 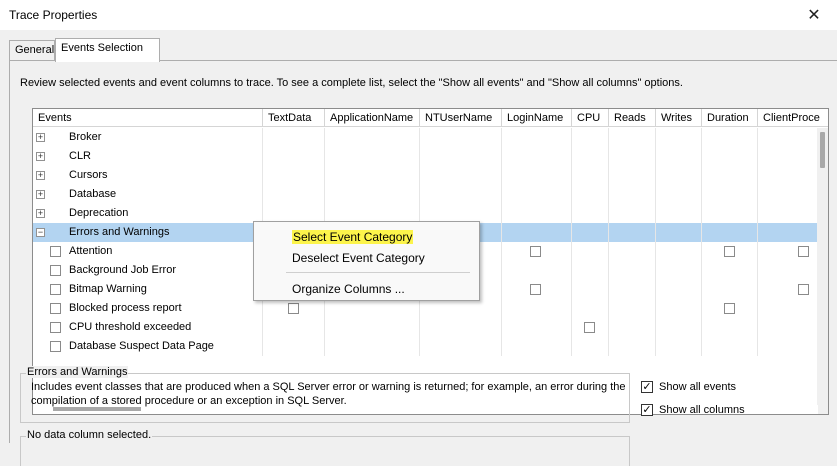 What do you see at coordinates (698, 387) in the screenshot?
I see `show-all-events-label: Show all events` at bounding box center [698, 387].